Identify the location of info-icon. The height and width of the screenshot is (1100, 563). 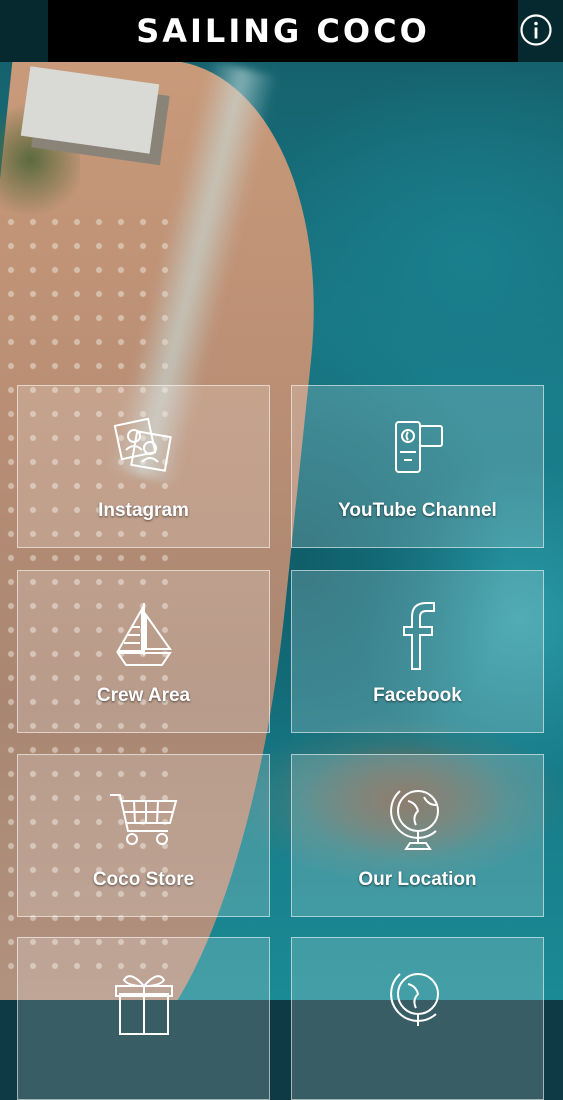
(536, 30).